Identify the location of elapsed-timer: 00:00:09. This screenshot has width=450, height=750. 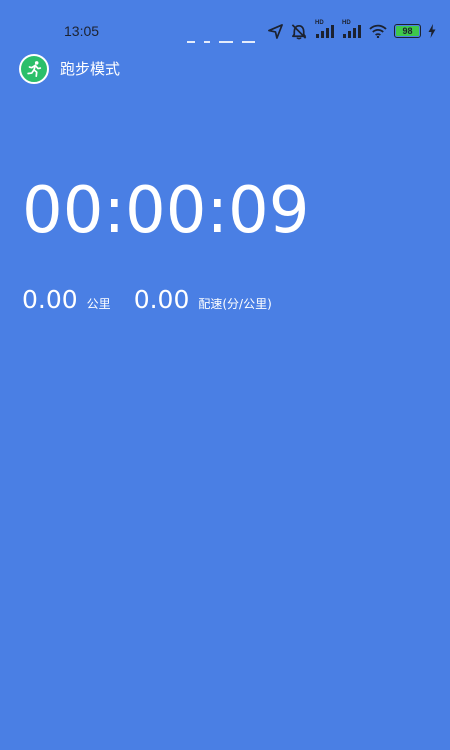
(166, 211).